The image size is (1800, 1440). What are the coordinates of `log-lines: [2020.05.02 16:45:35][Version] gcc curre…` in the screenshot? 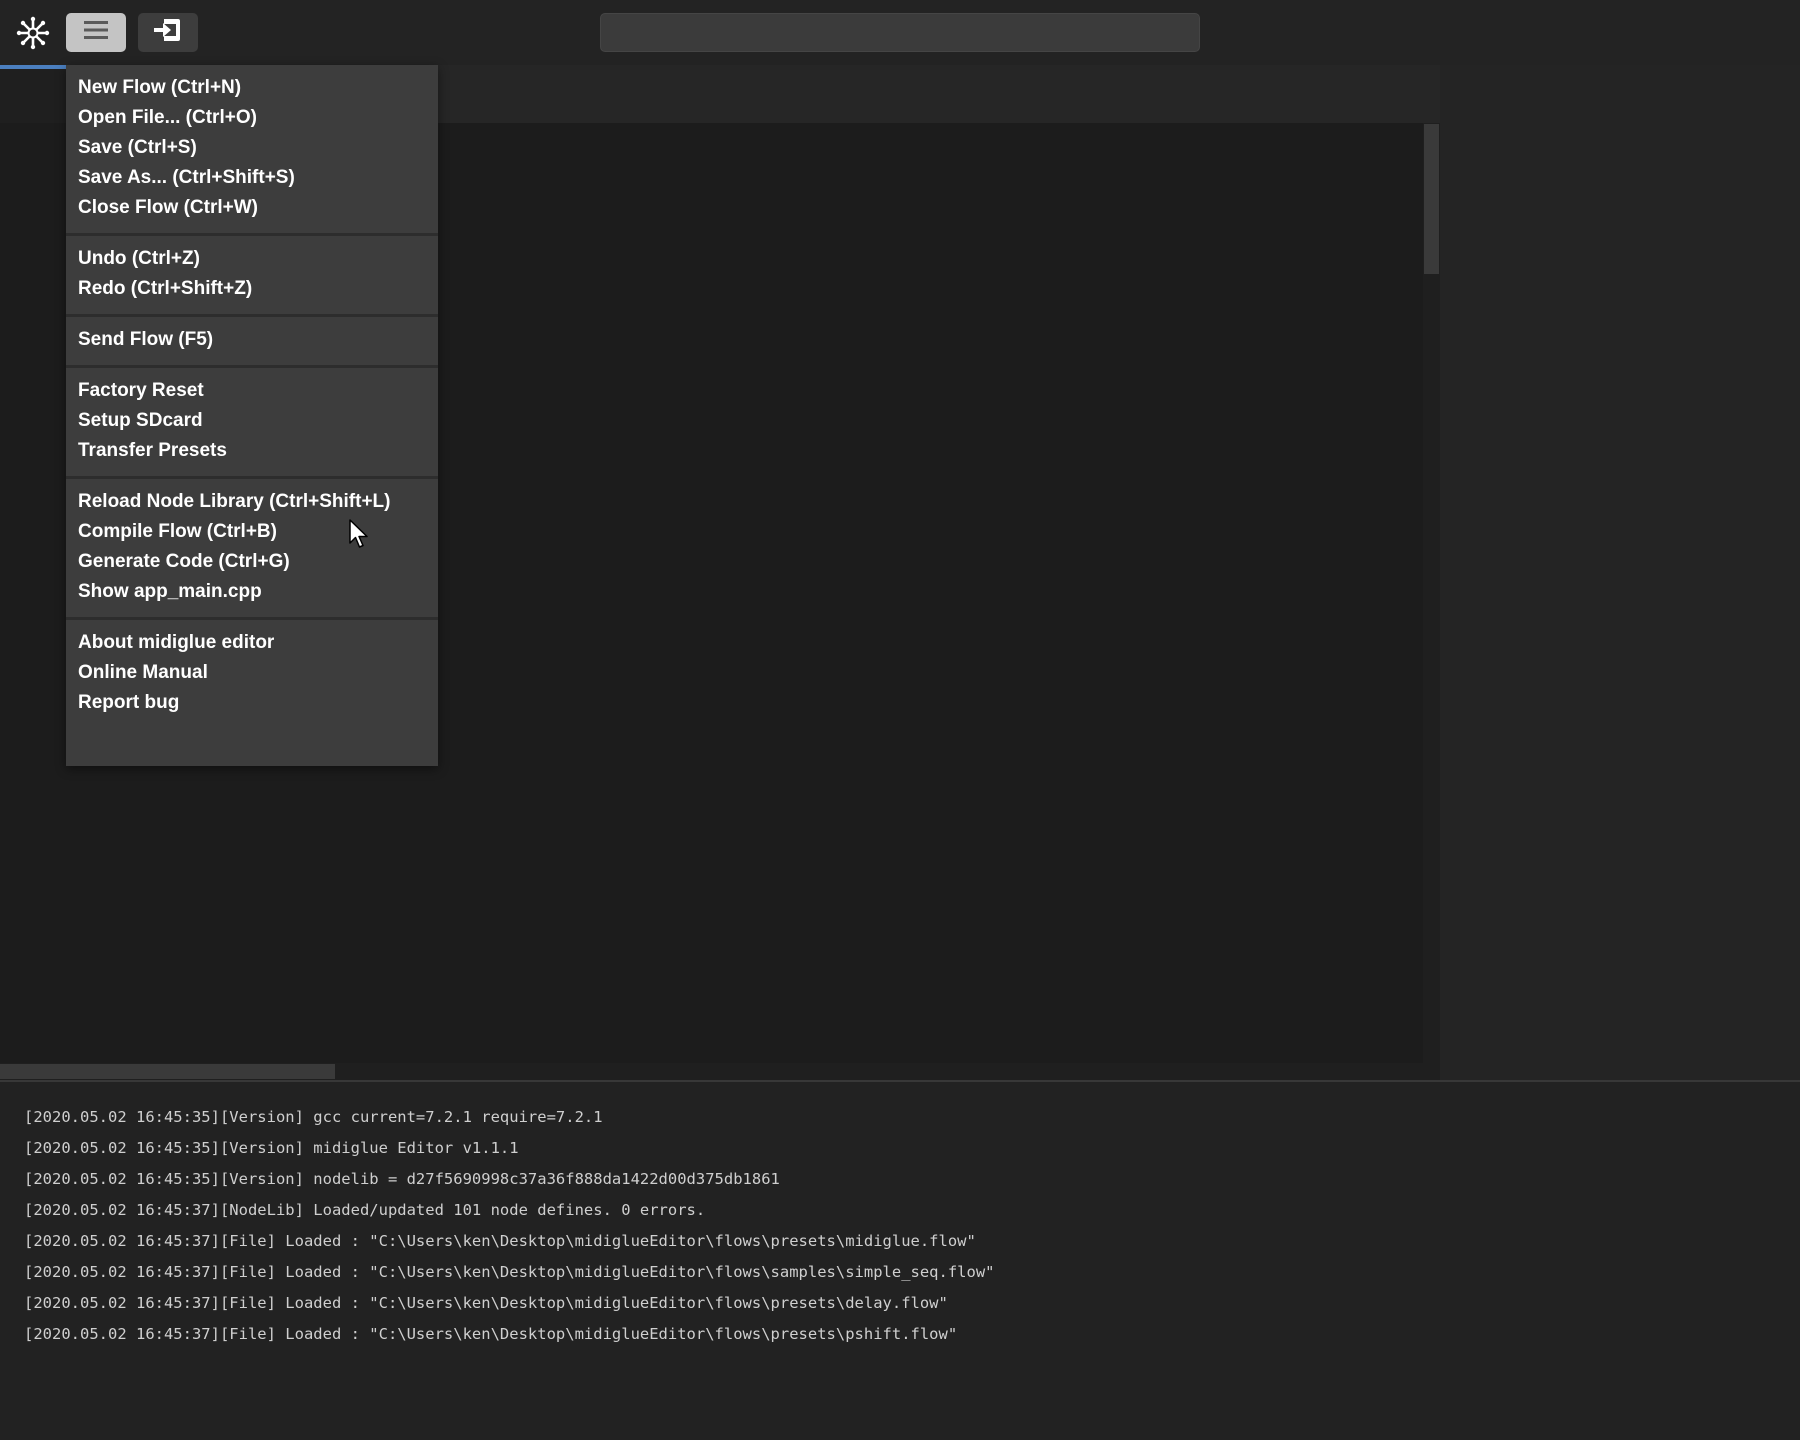 It's located at (509, 1226).